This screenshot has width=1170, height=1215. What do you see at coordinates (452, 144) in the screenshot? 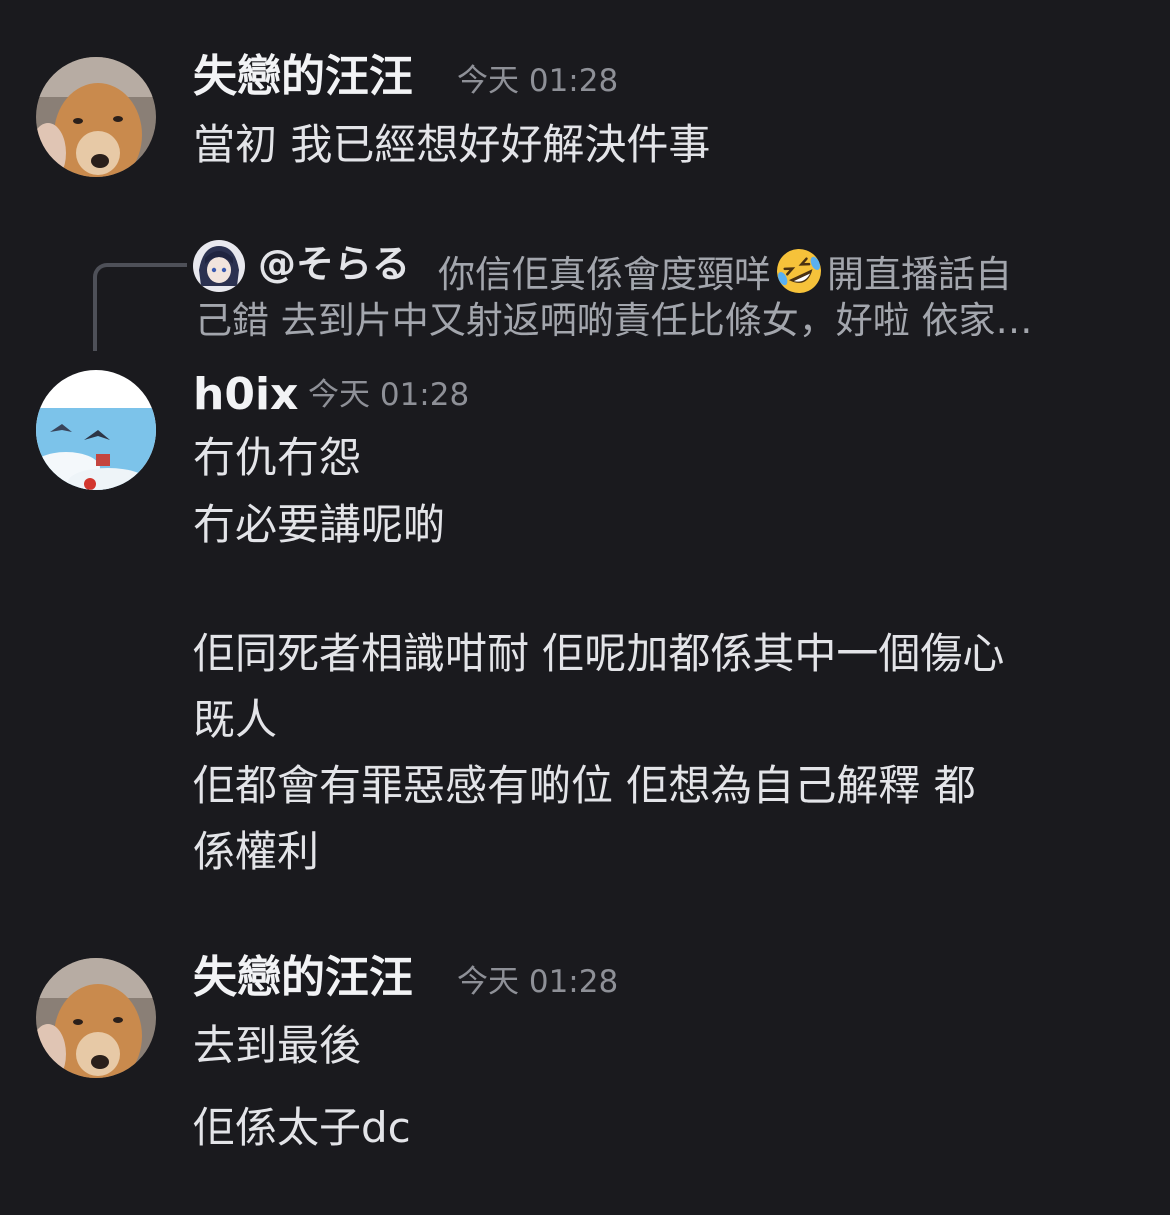
I see `message-text: 當初 我已經想好好解決件事` at bounding box center [452, 144].